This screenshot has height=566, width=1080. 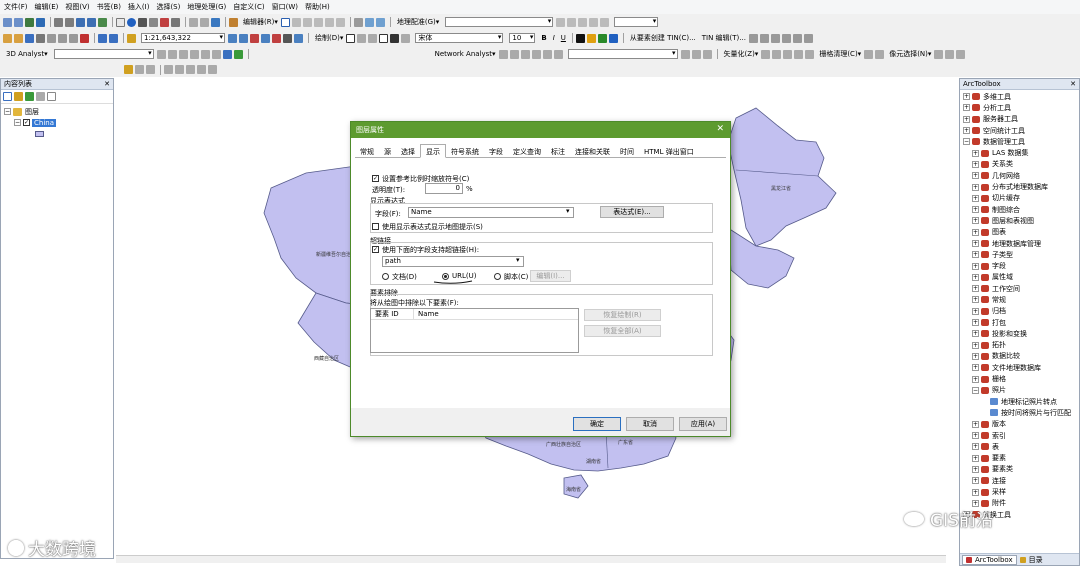 I want to click on field-select: Name, so click(x=491, y=212).